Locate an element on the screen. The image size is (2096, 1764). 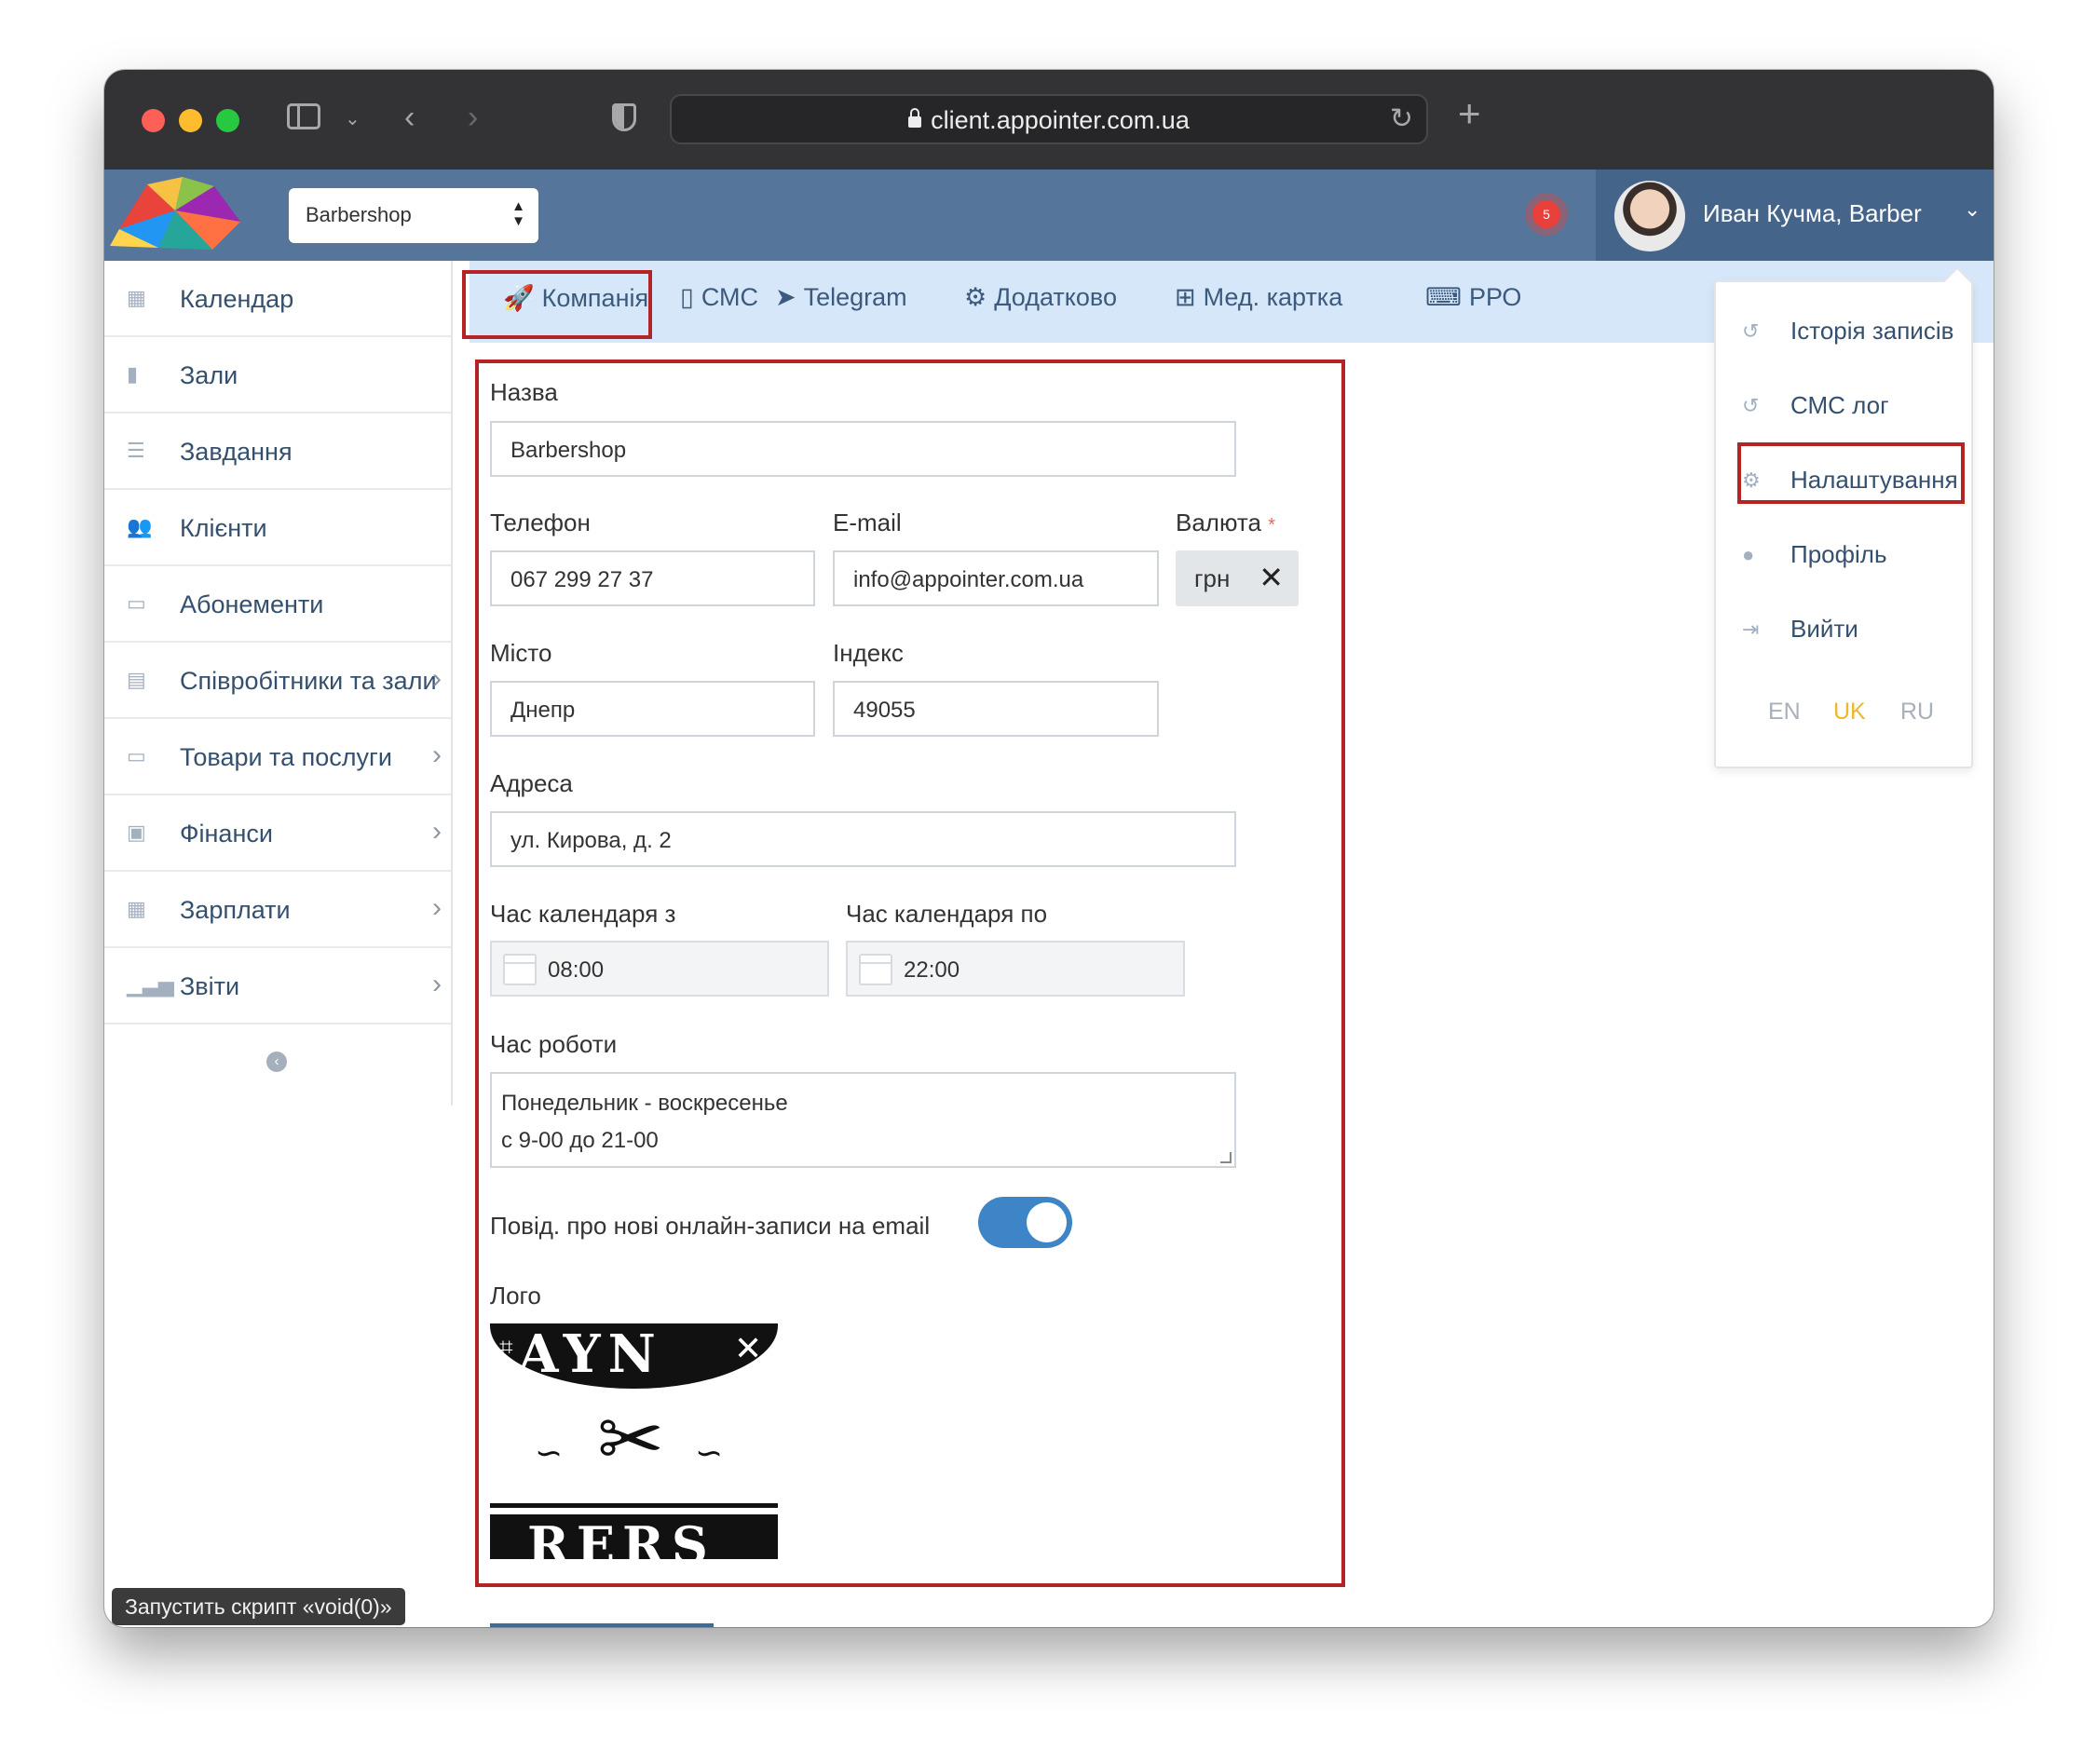
remove-logo-icon: ✕ is located at coordinates (748, 1348).